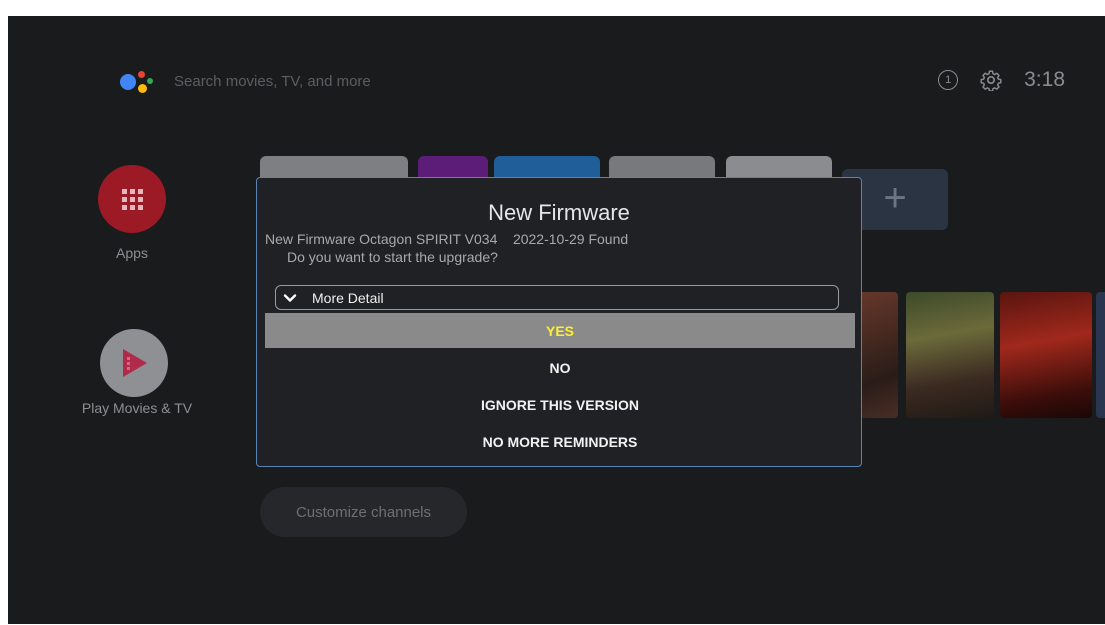  I want to click on more-detail-toggle: More Detail, so click(557, 297).